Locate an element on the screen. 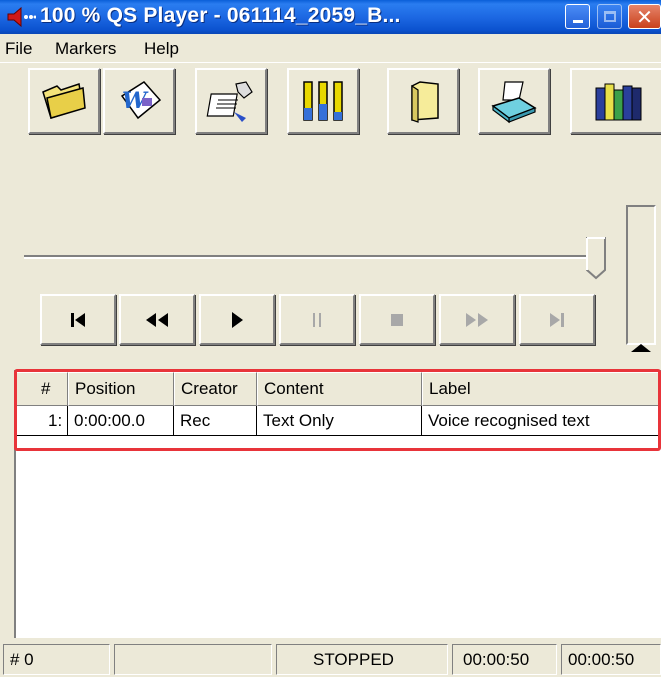 The image size is (661, 677). close-icon: ✕ is located at coordinates (644, 16).